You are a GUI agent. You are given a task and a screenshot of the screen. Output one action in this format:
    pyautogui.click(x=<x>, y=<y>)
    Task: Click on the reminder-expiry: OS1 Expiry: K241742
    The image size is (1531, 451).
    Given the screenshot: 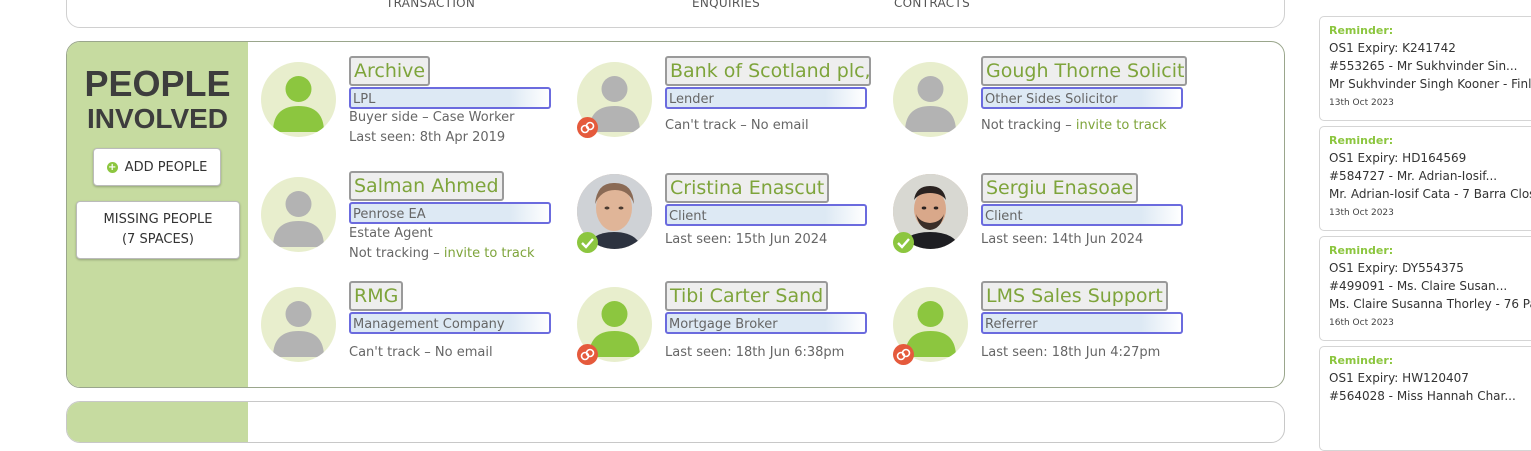 What is the action you would take?
    pyautogui.click(x=1392, y=48)
    